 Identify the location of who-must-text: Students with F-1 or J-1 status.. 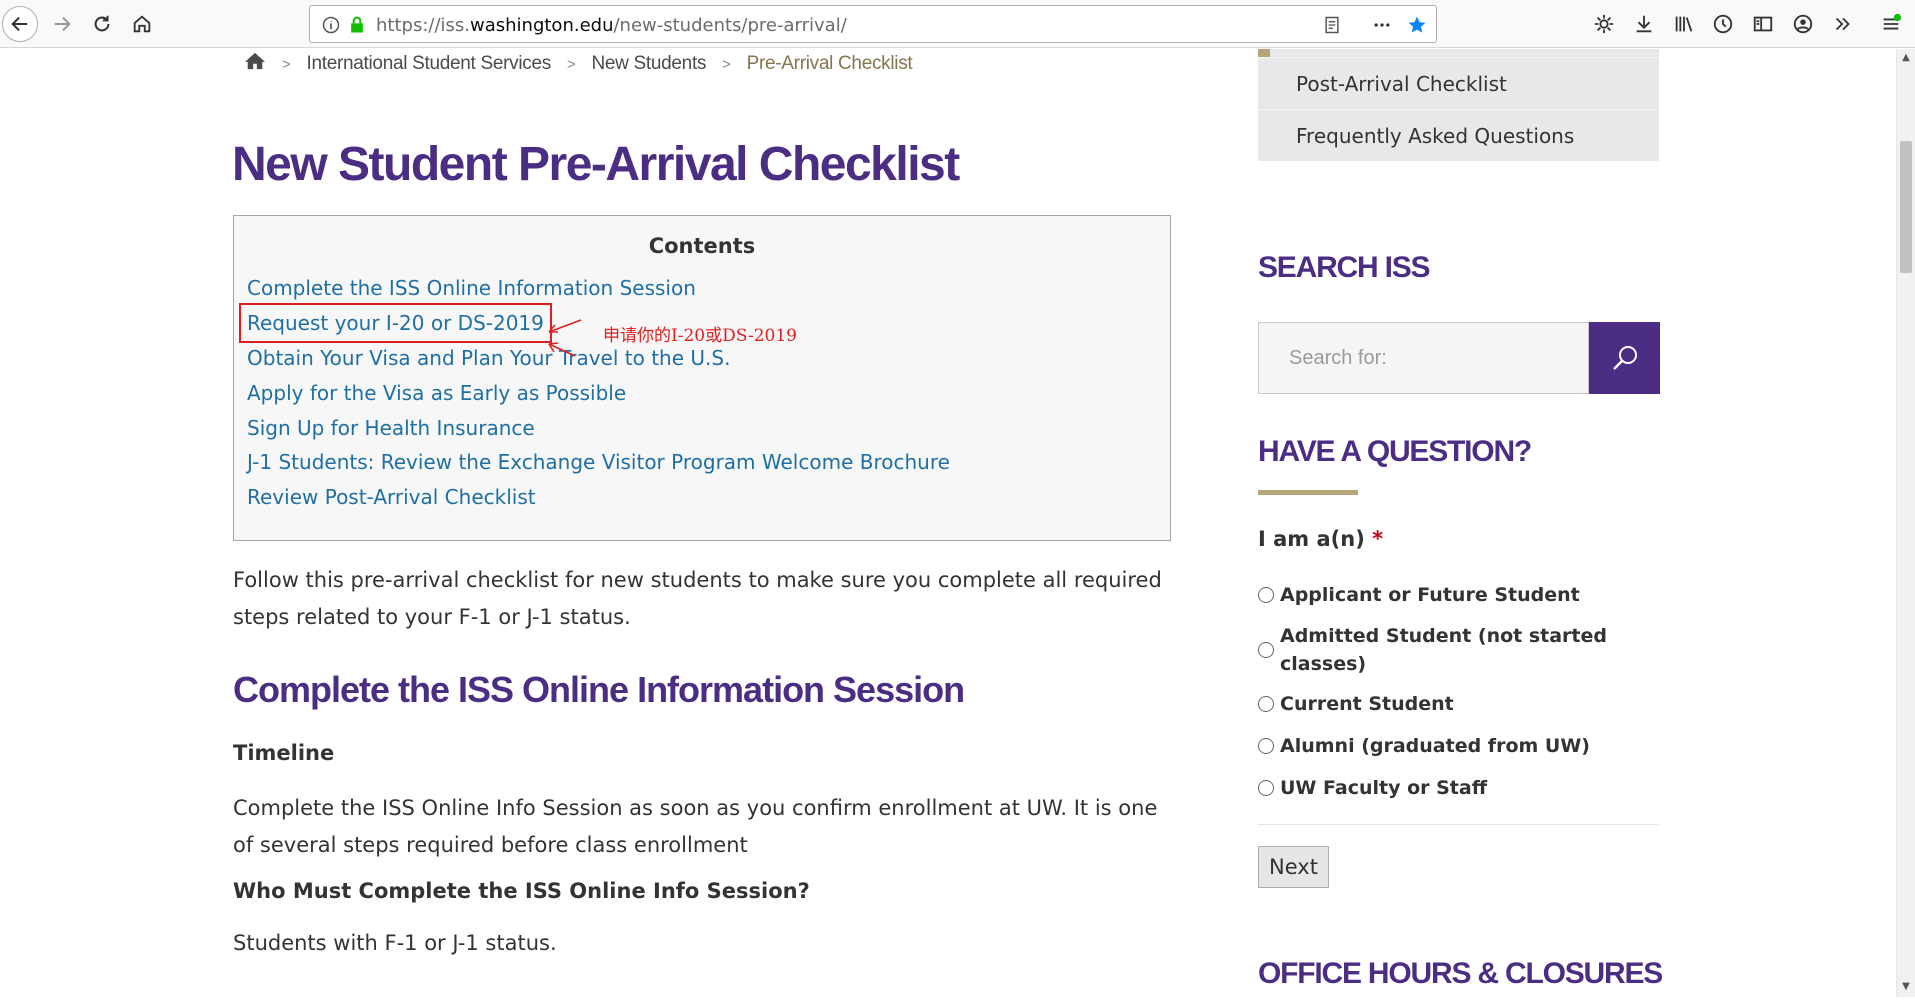
(395, 943).